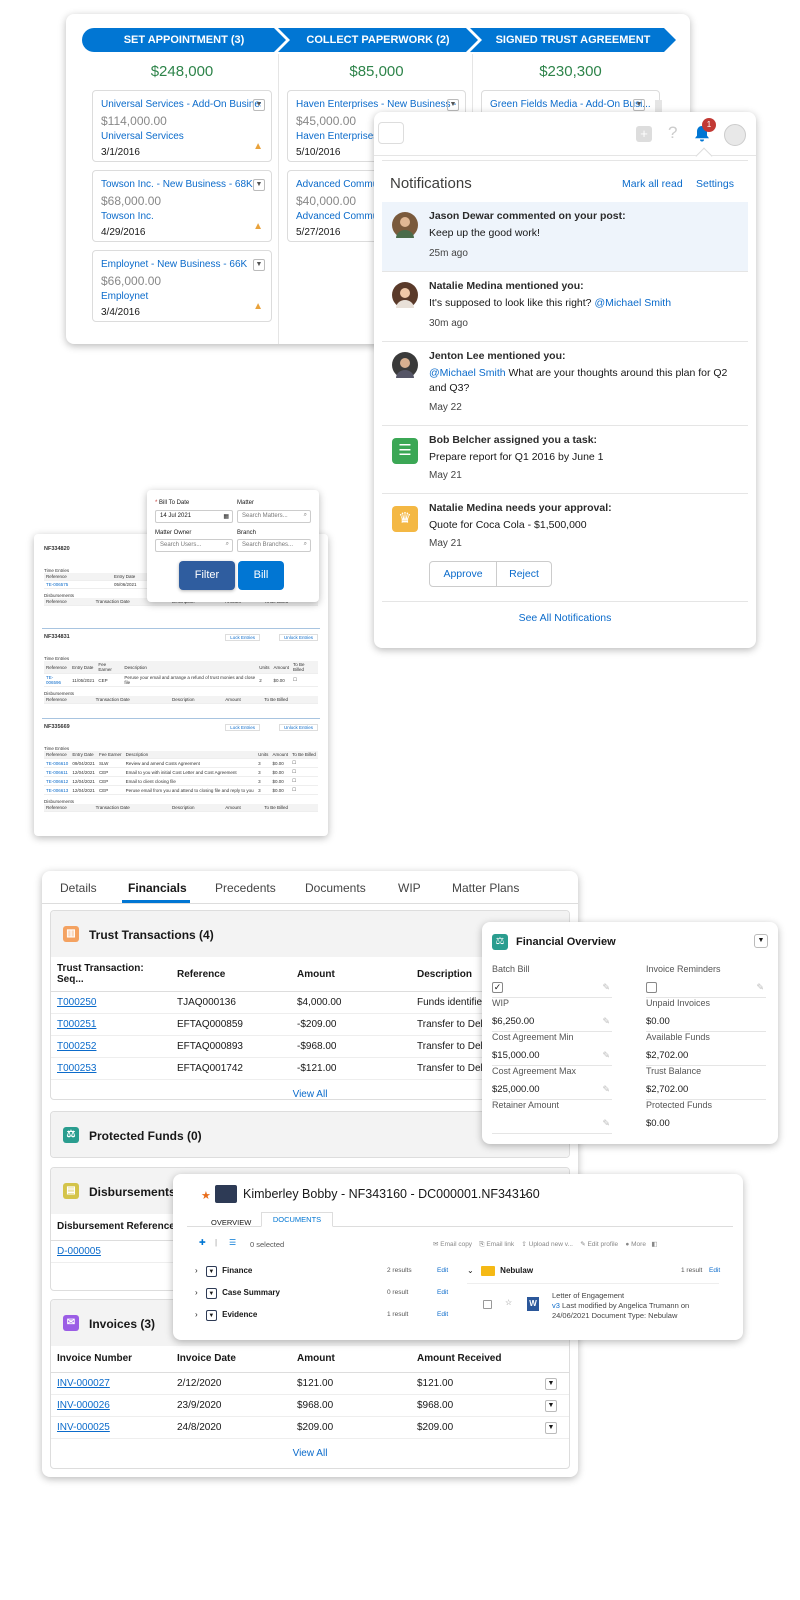  Describe the element at coordinates (181, 265) in the screenshot. I see `card-title: Employnet - New Business - 66K` at that location.